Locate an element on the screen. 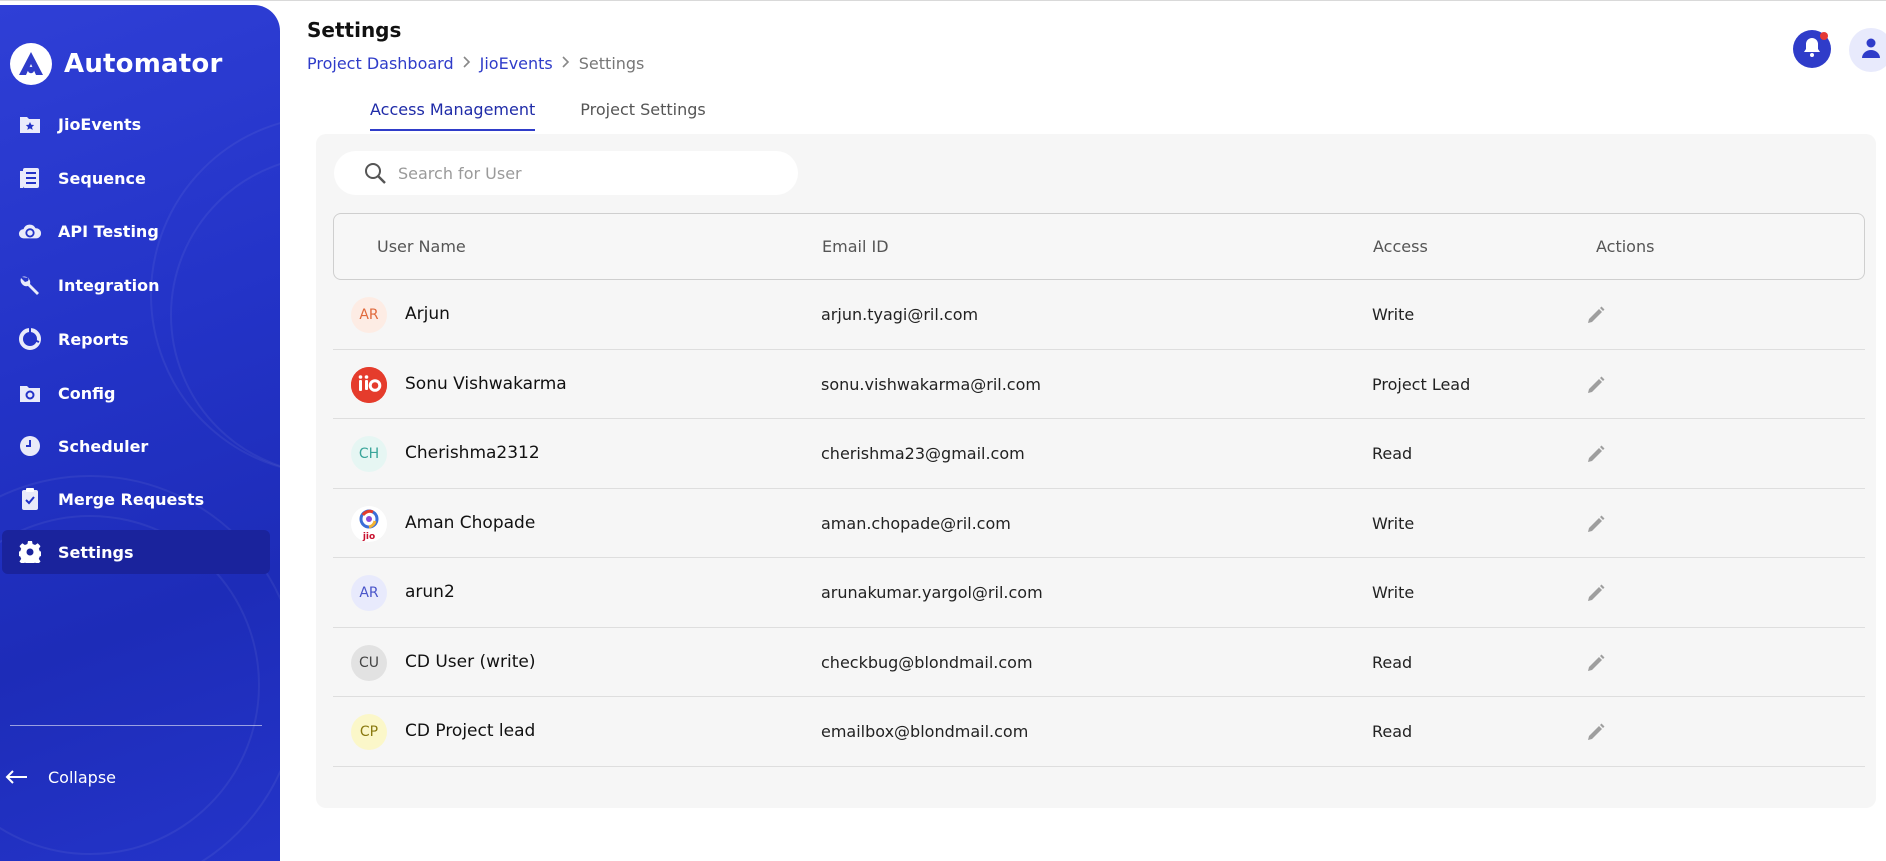 The image size is (1886, 861). tab-access-management: Access Management is located at coordinates (453, 115).